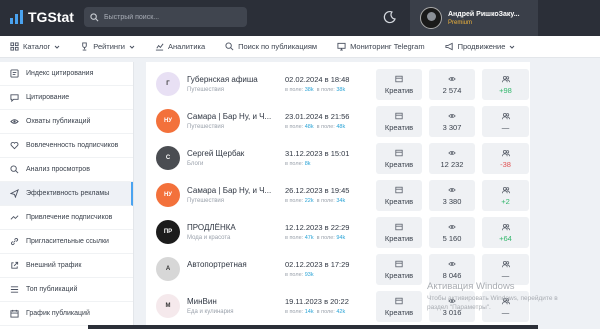  Describe the element at coordinates (159, 46) in the screenshot. I see `chart-icon` at that location.